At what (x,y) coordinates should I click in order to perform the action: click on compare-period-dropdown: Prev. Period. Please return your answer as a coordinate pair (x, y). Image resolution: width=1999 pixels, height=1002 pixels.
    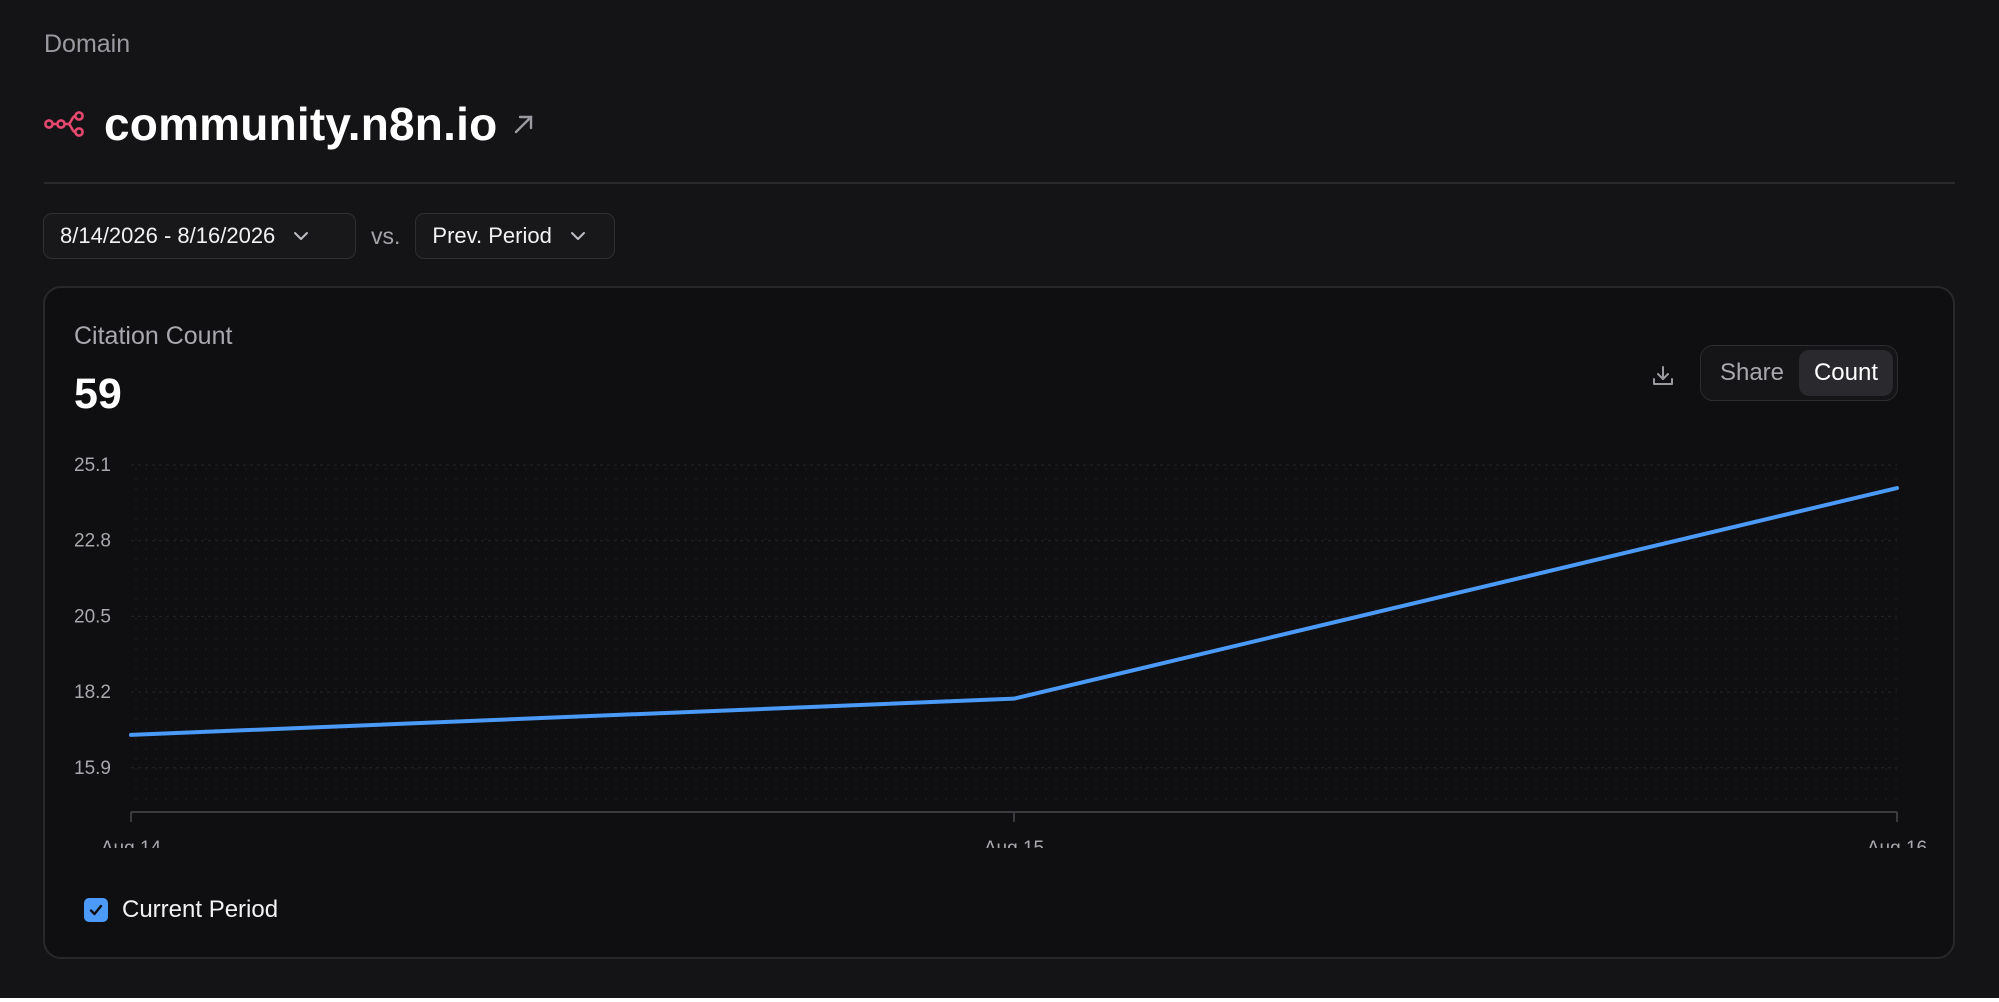
    Looking at the image, I should click on (515, 236).